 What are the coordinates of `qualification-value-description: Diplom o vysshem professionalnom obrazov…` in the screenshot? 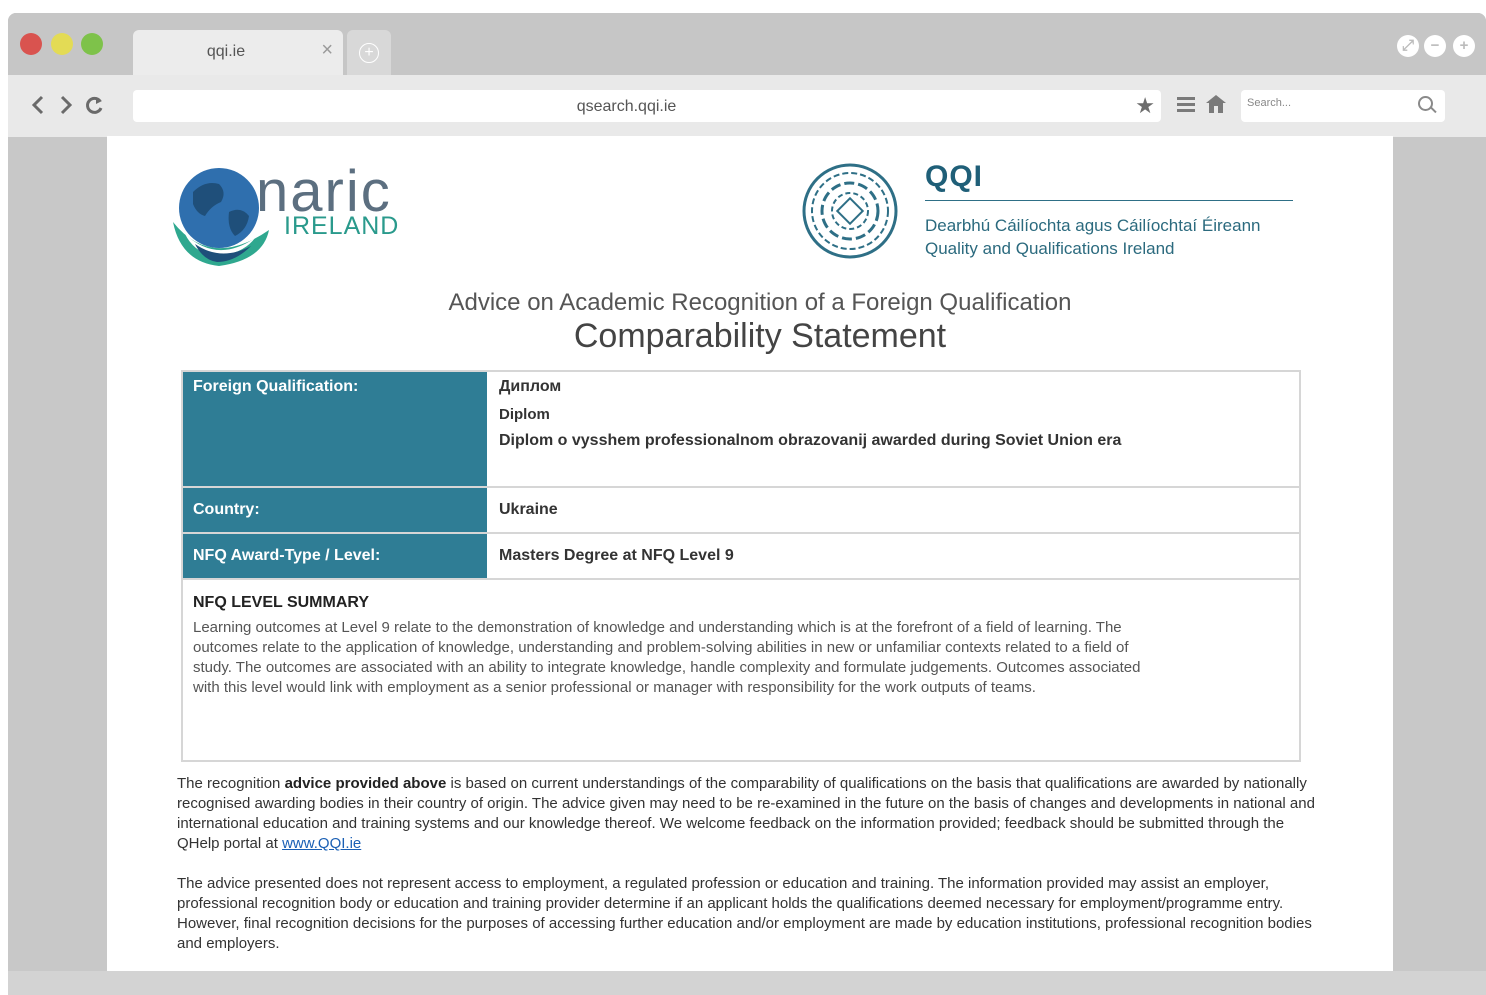 It's located at (810, 440).